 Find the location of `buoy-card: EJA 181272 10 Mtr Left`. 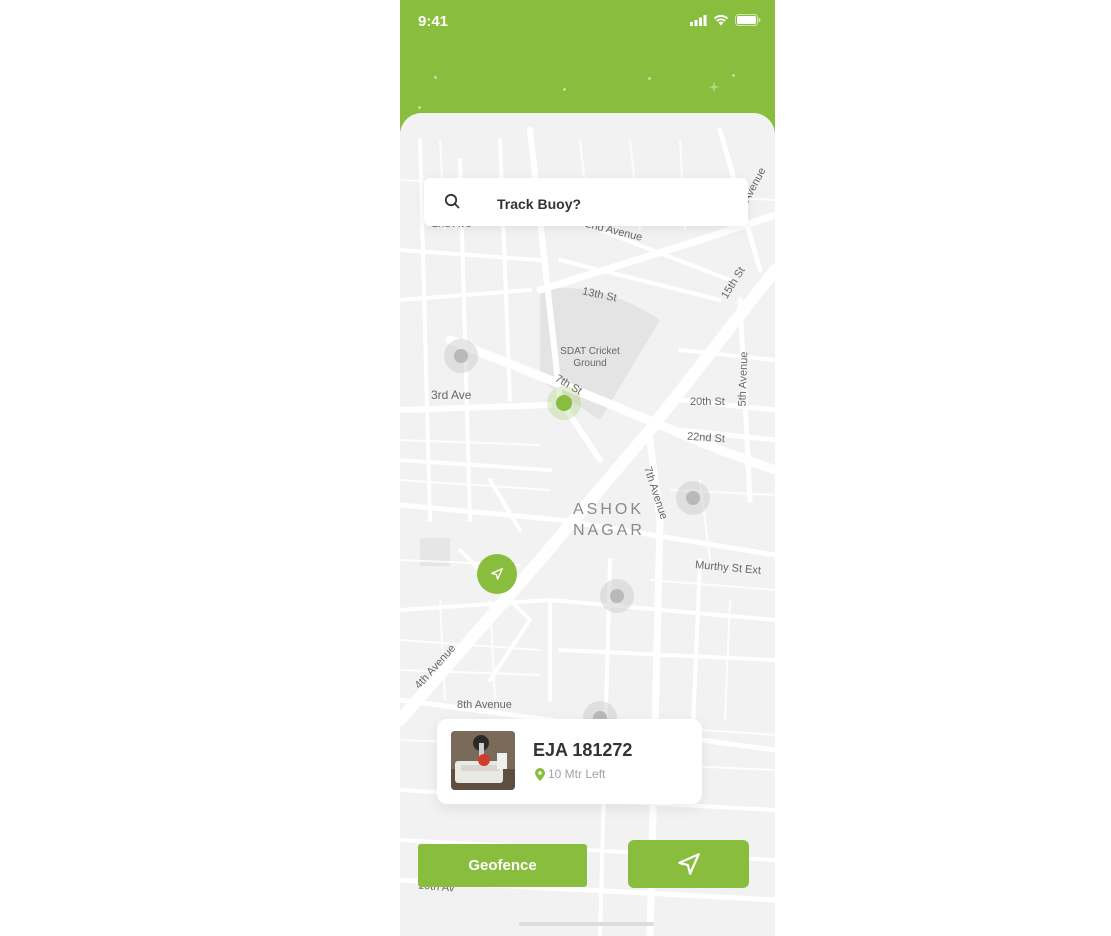

buoy-card: EJA 181272 10 Mtr Left is located at coordinates (569, 761).